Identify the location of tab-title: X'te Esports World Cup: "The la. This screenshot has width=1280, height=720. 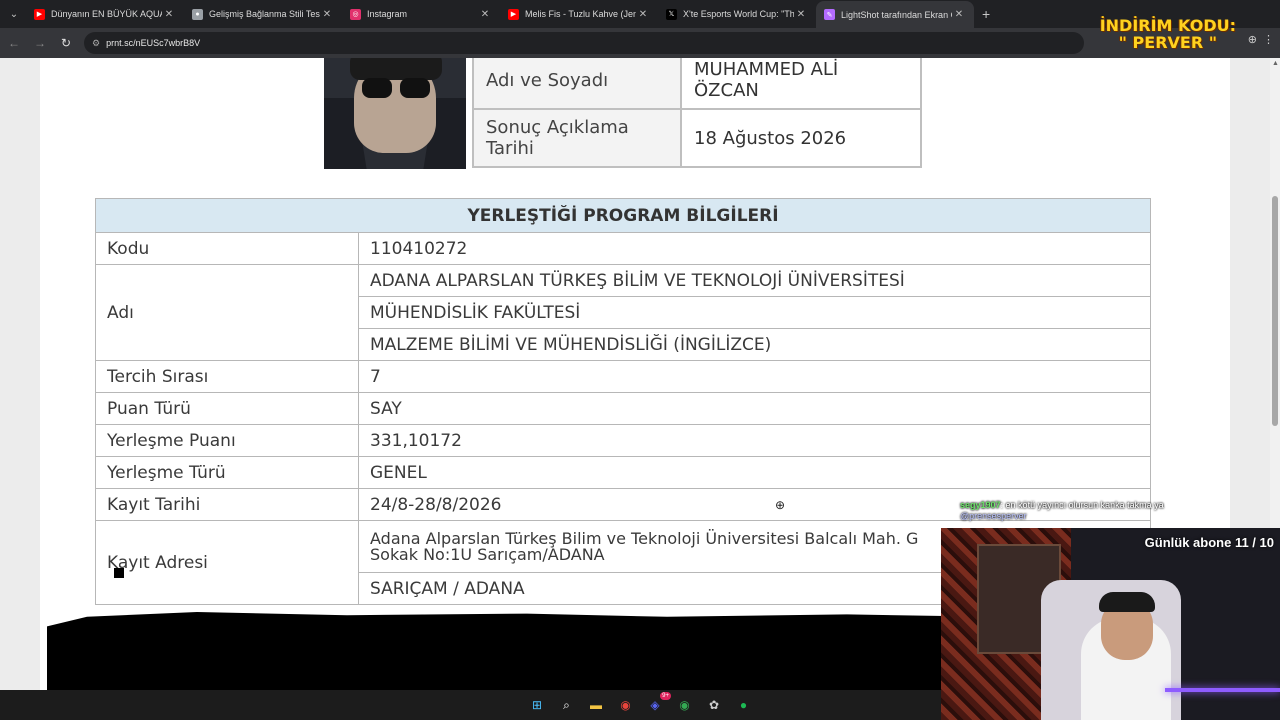
(738, 14).